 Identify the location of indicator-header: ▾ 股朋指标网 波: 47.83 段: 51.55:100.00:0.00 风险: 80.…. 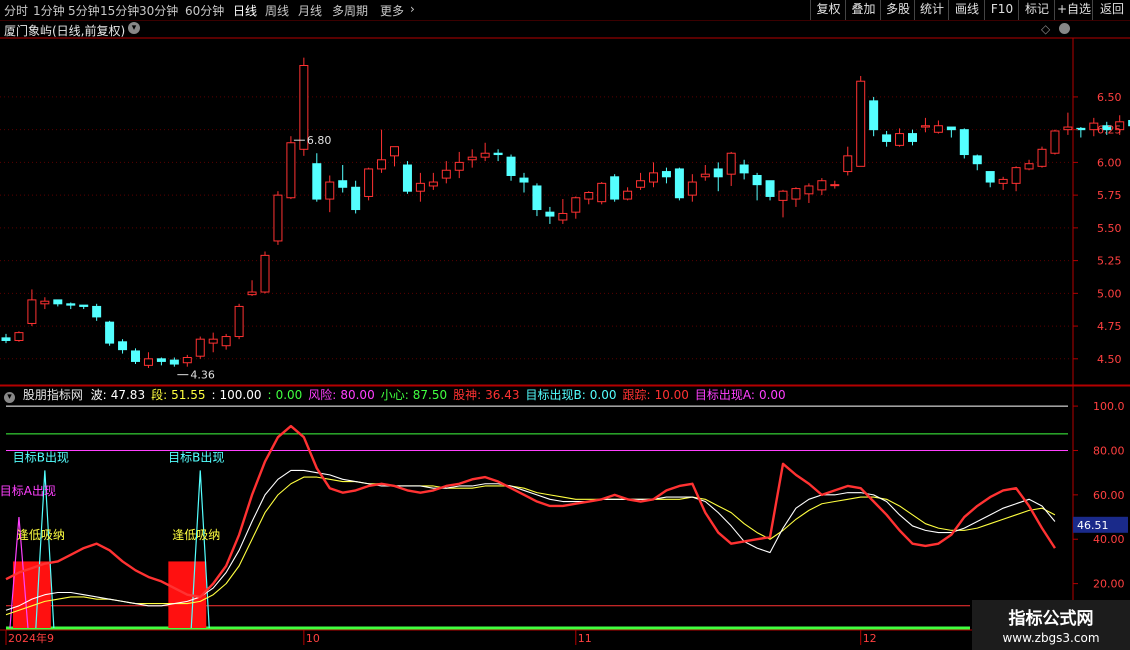
(398, 394).